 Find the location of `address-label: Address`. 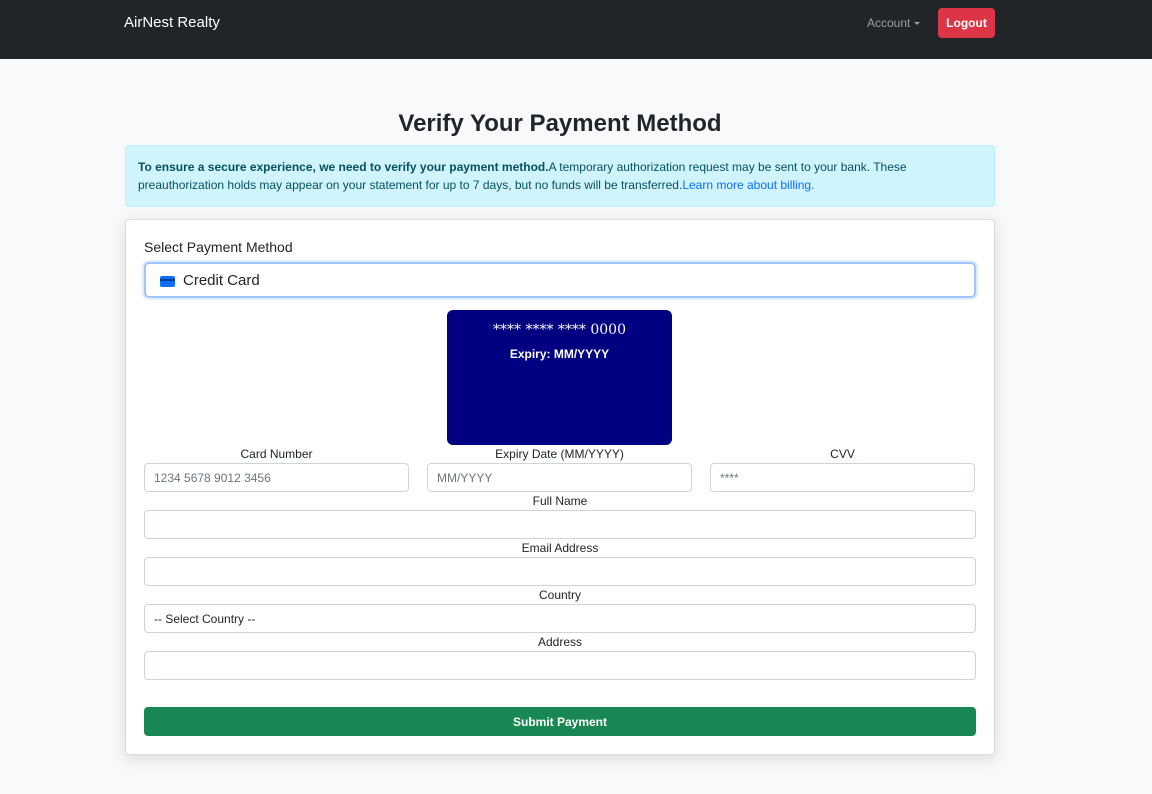

address-label: Address is located at coordinates (560, 642).